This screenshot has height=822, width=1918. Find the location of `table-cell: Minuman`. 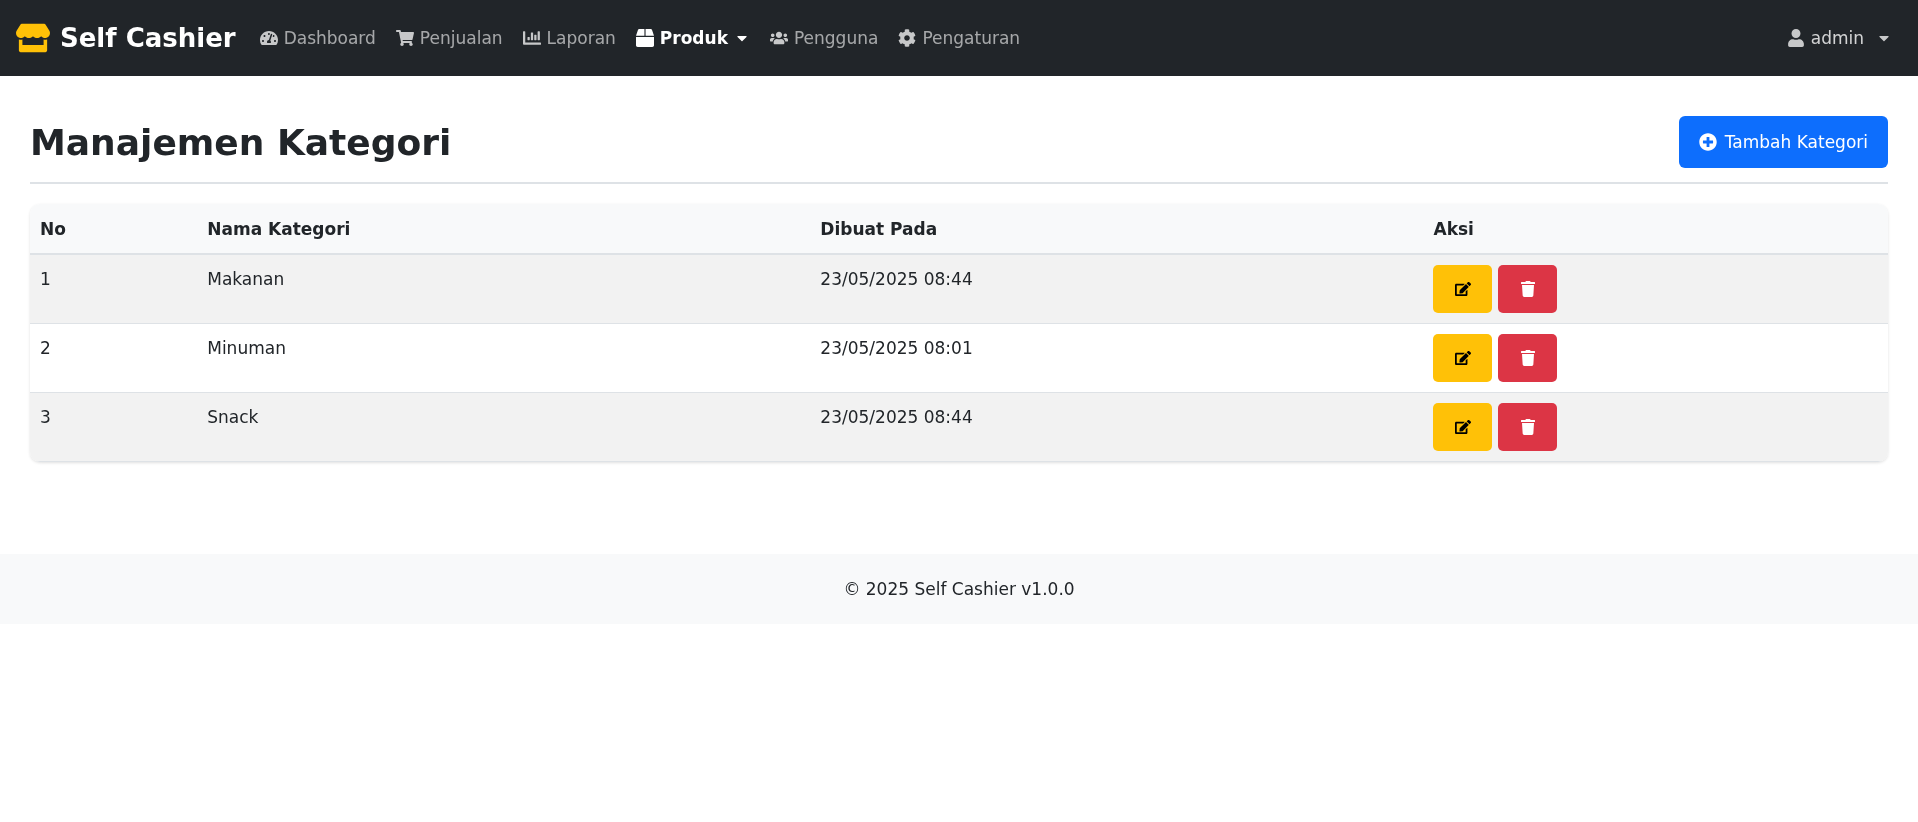

table-cell: Minuman is located at coordinates (504, 358).